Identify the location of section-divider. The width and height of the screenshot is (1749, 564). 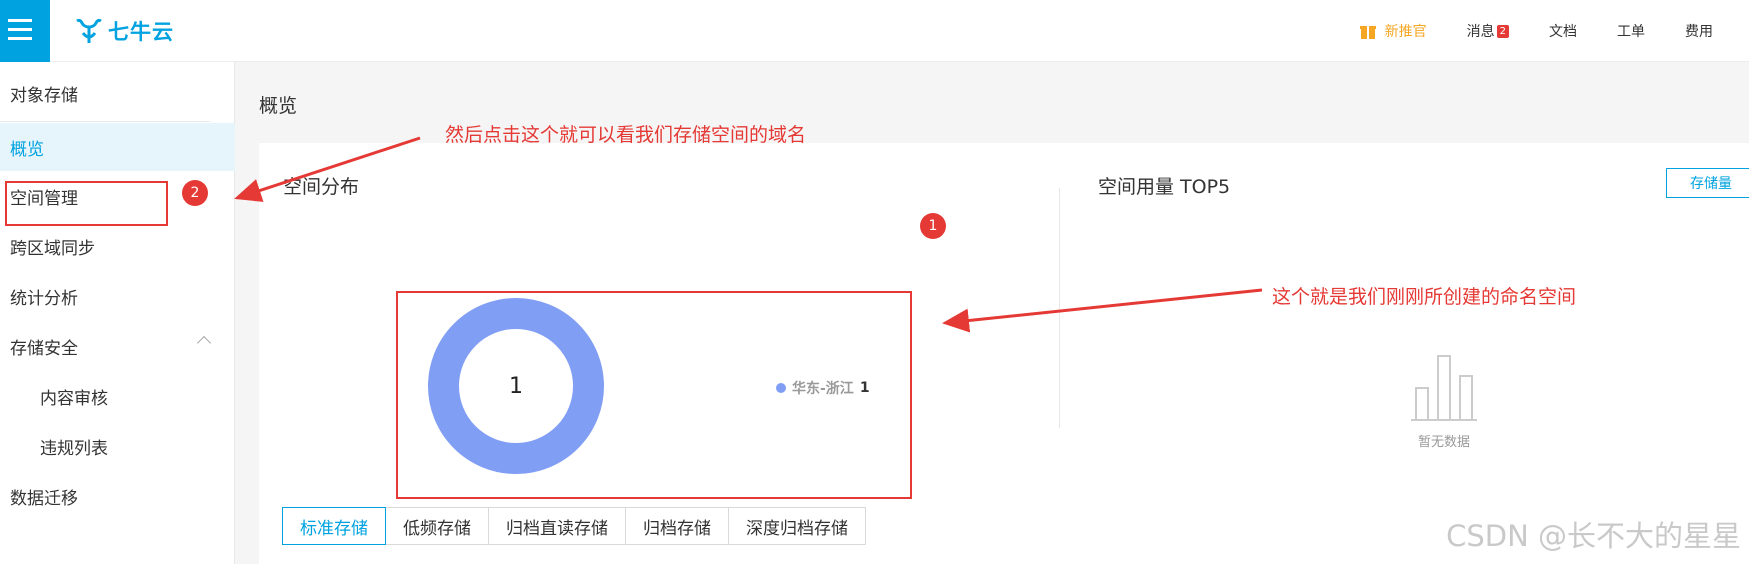
(1059, 308).